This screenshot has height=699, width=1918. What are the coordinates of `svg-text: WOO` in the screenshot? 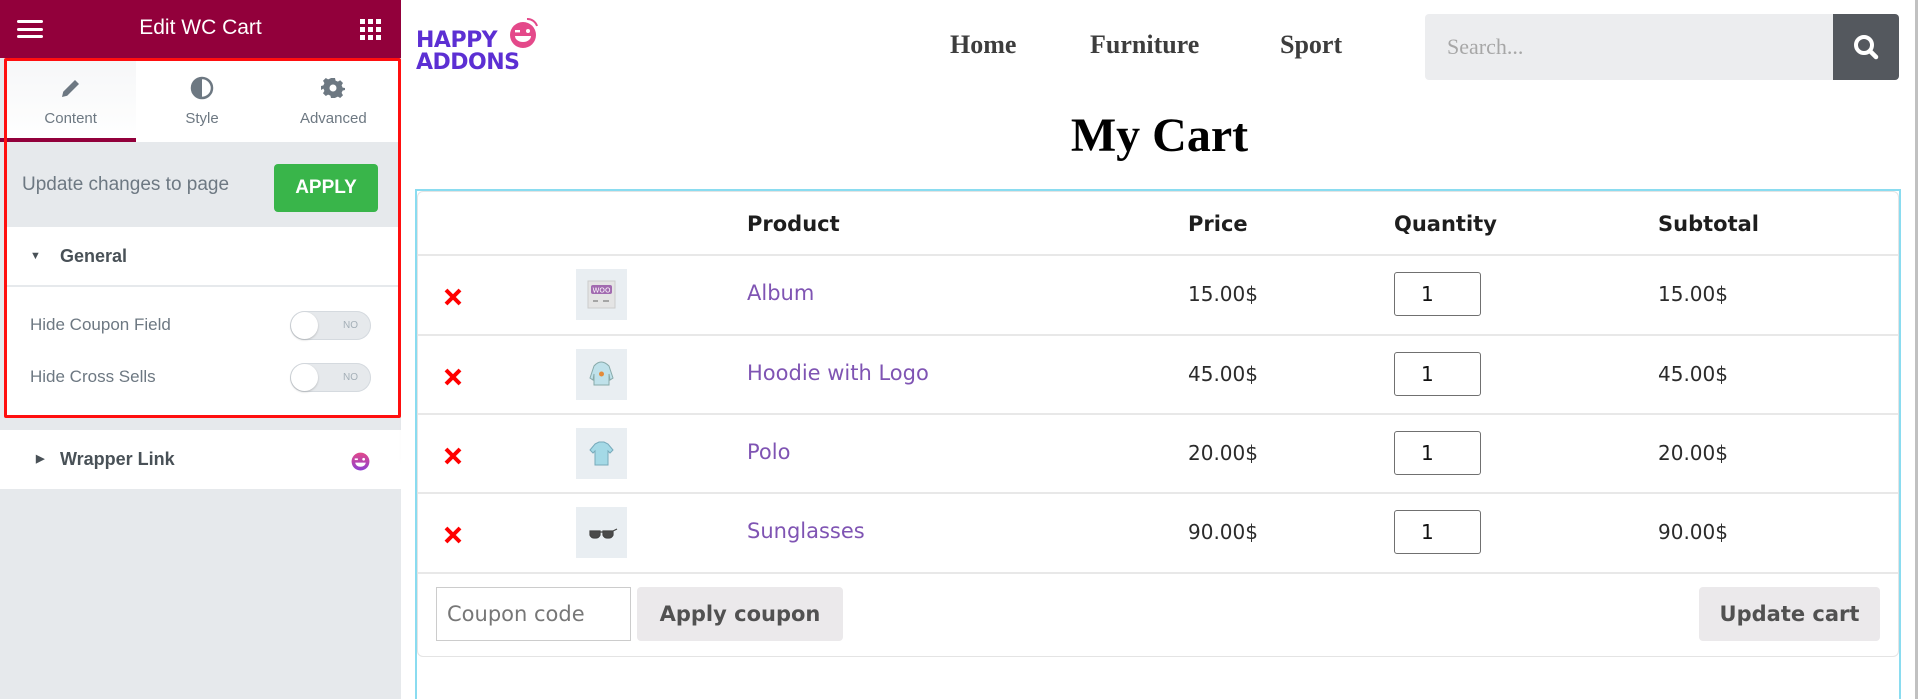 It's located at (602, 291).